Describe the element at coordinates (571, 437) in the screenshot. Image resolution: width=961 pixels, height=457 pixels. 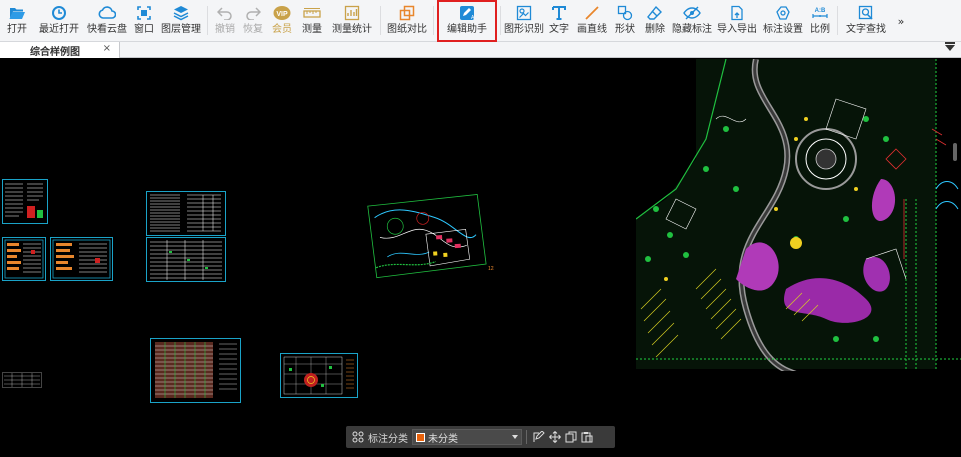
I see `copy-icon` at that location.